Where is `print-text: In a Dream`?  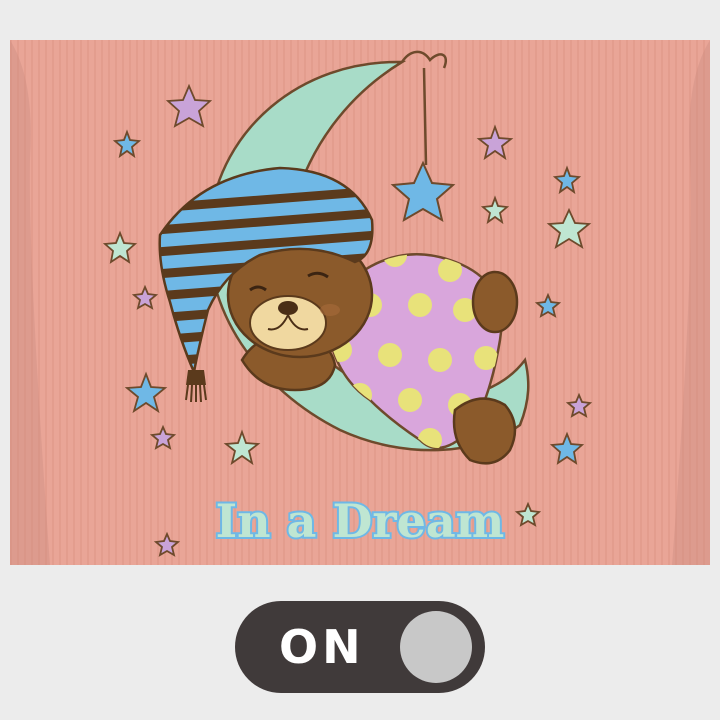 print-text: In a Dream is located at coordinates (360, 521).